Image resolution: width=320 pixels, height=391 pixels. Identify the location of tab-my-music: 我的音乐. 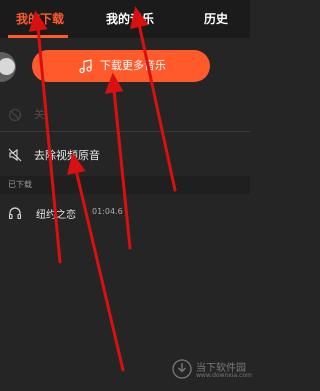
(130, 19).